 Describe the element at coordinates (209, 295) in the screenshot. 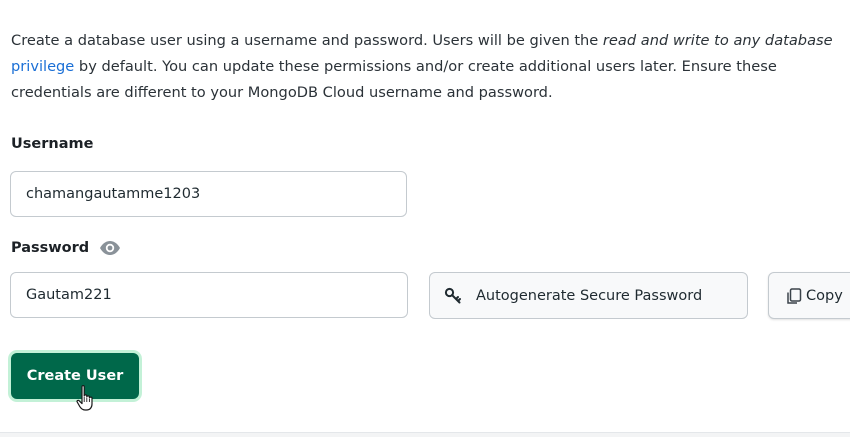

I see `password-input` at that location.